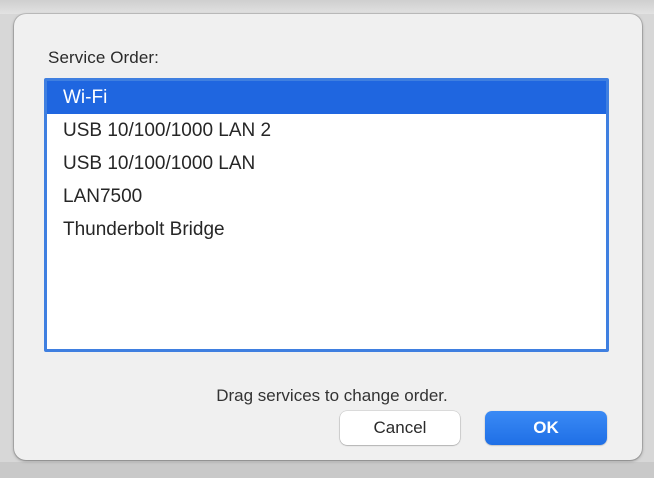 This screenshot has height=478, width=654. I want to click on ok-button: OK, so click(546, 428).